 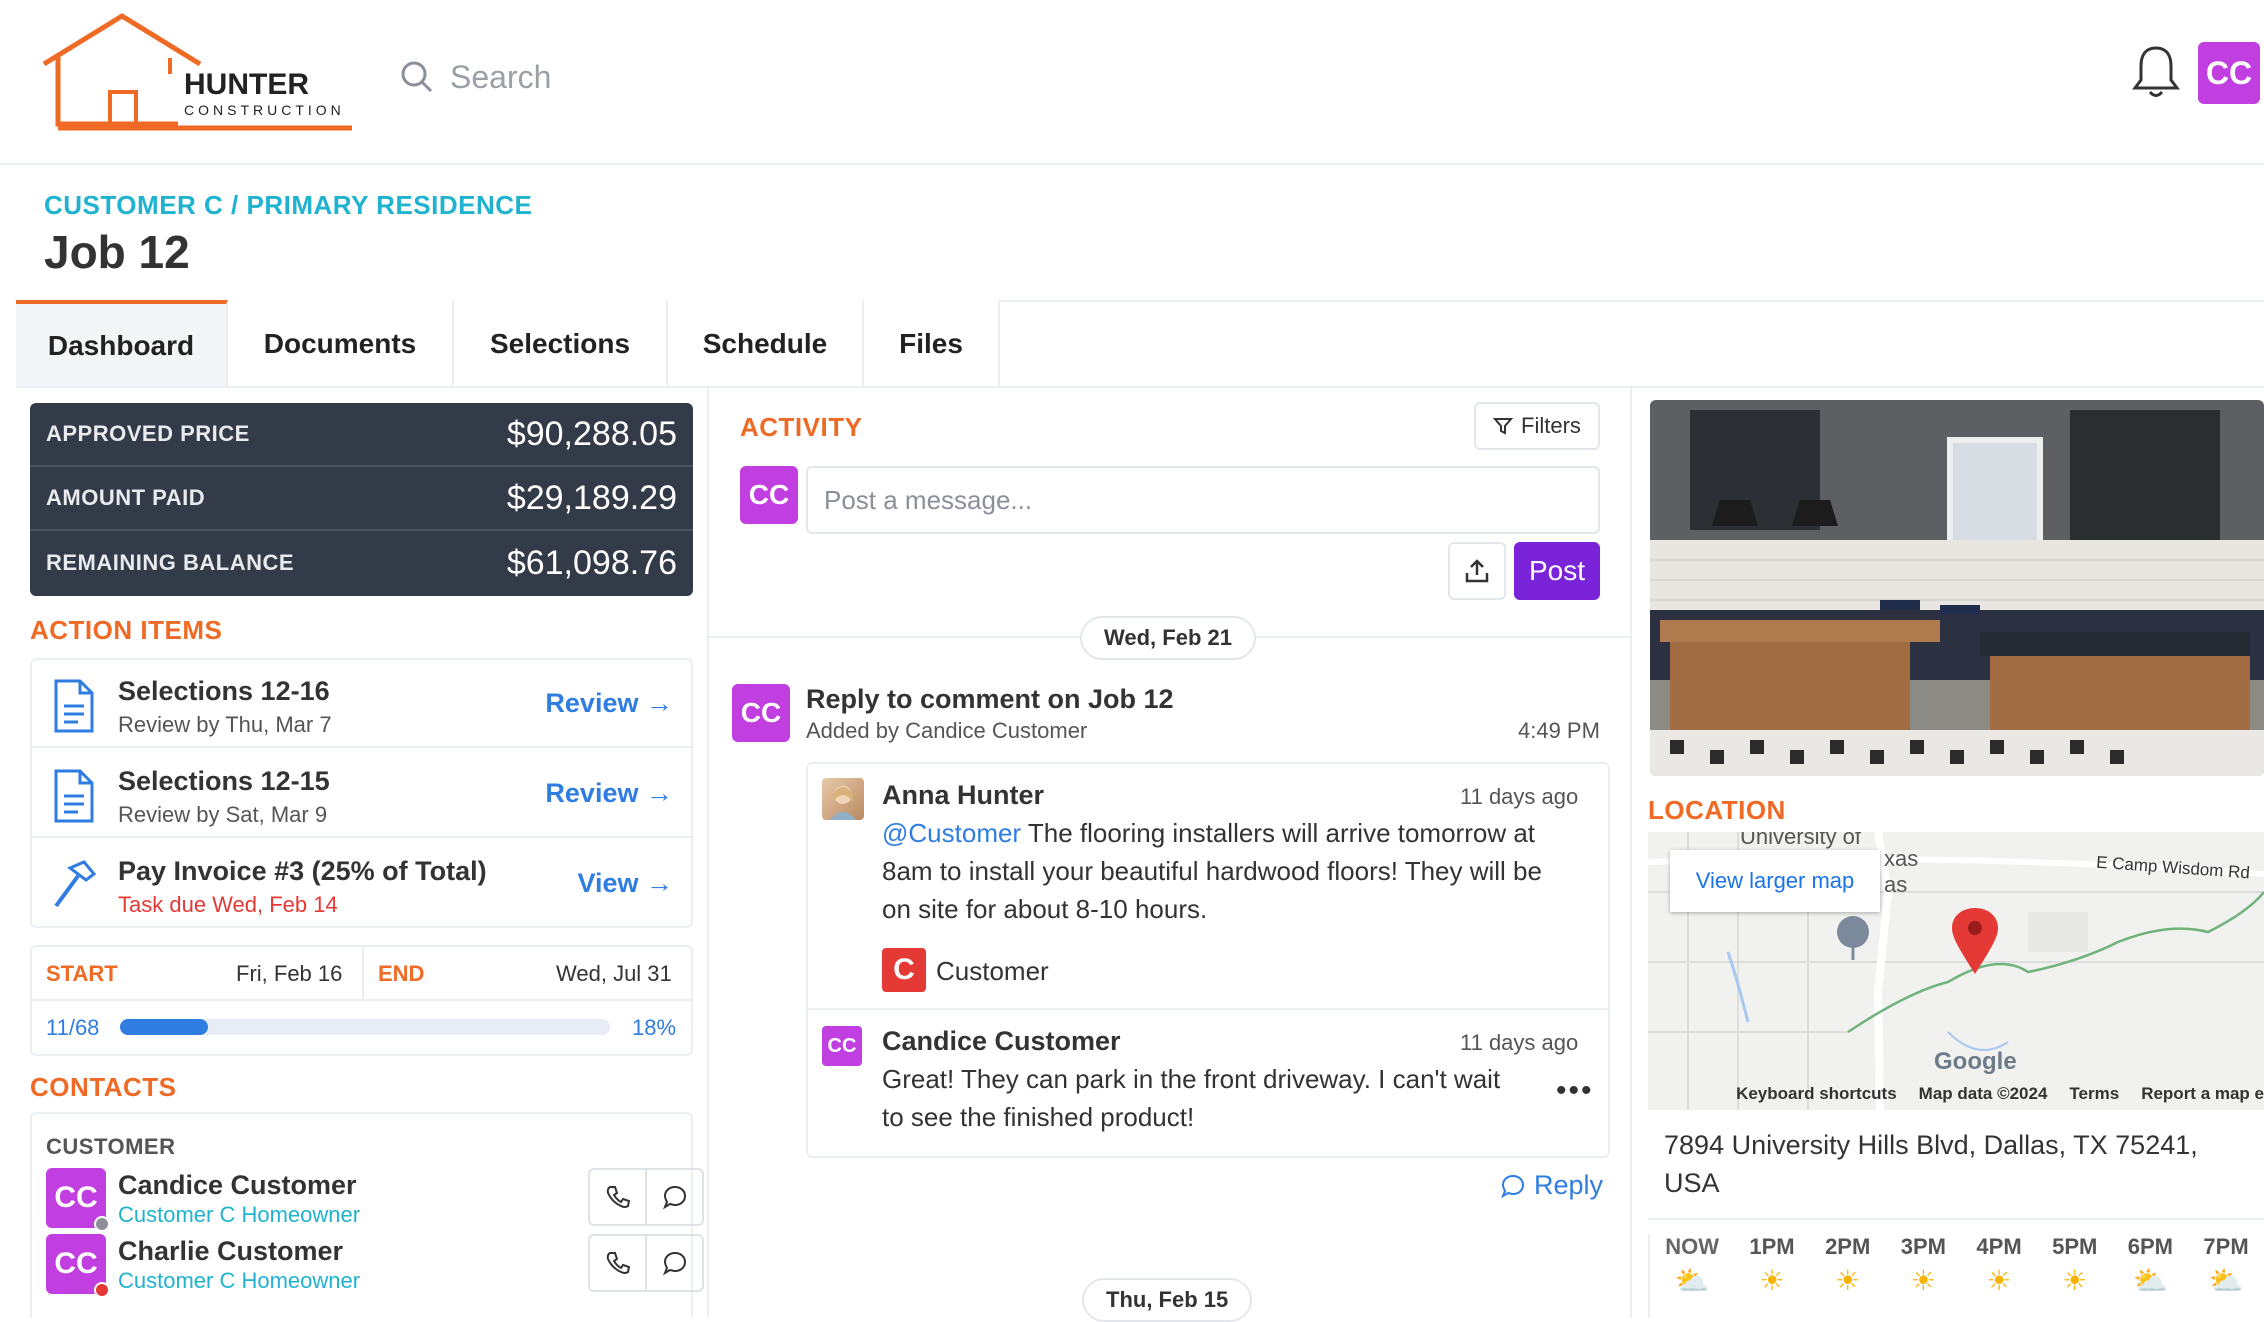 What do you see at coordinates (659, 703) in the screenshot?
I see `arrow-right-icon: →` at bounding box center [659, 703].